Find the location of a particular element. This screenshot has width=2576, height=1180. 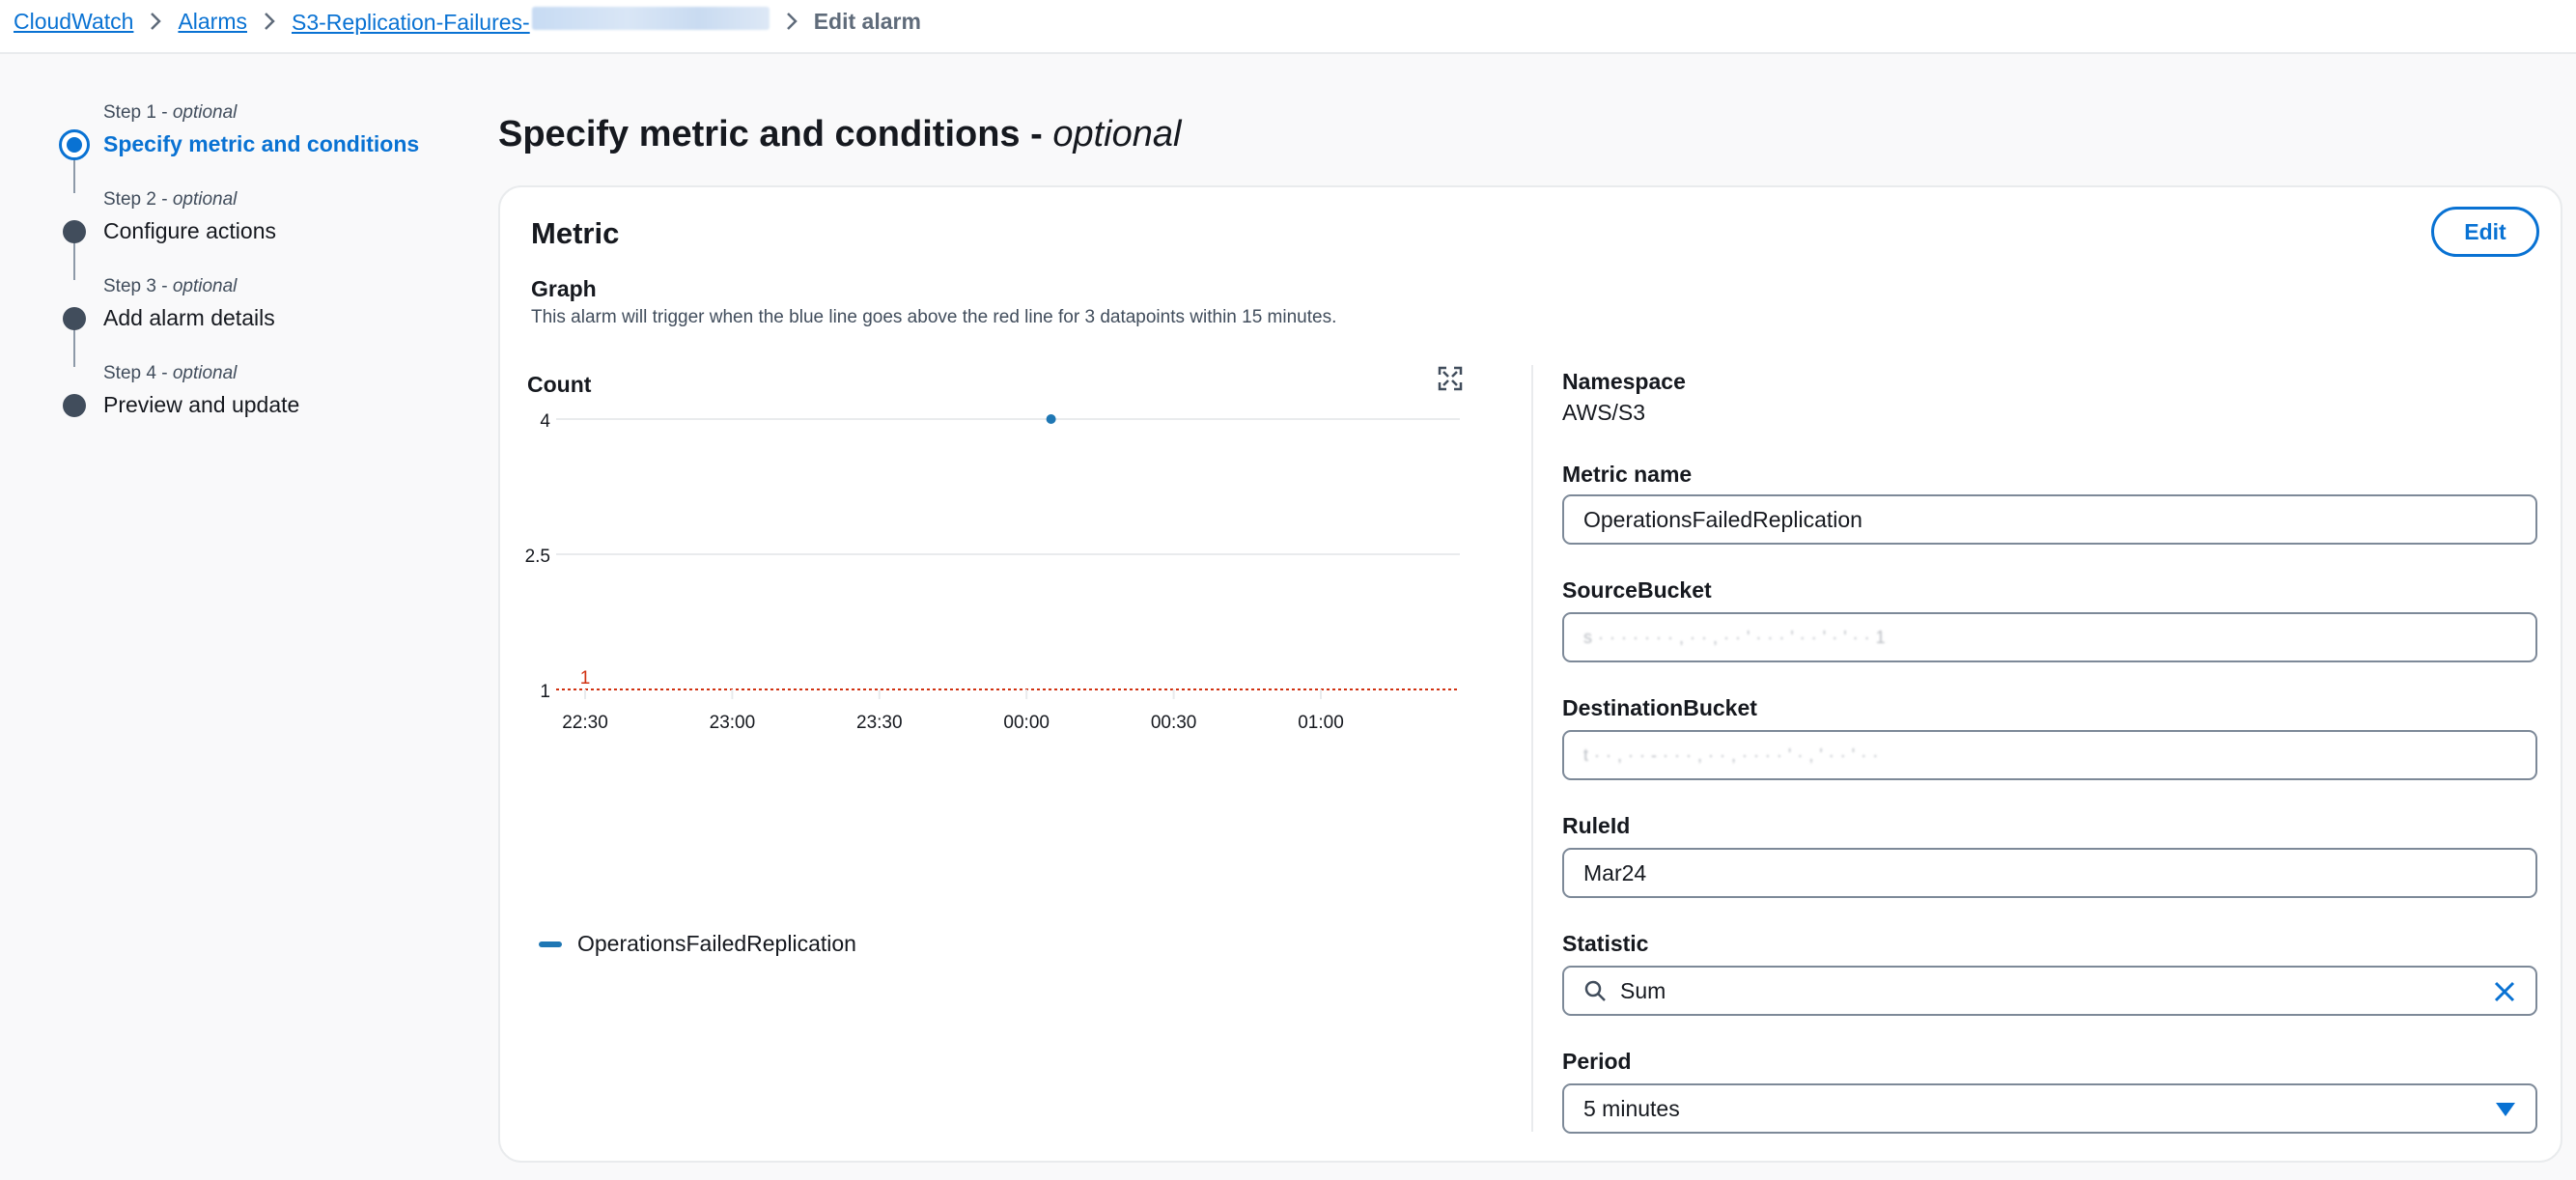

step-1-sub: Step 1 - optional is located at coordinates (171, 112).